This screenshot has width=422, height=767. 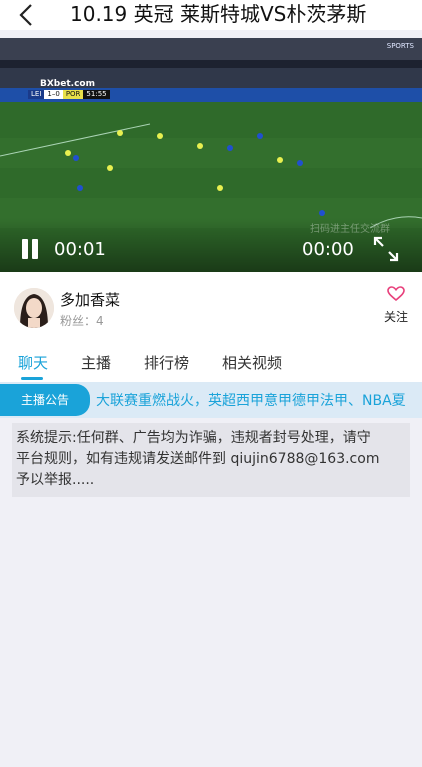 I want to click on broadcaster-logo: SPORTS, so click(x=400, y=46).